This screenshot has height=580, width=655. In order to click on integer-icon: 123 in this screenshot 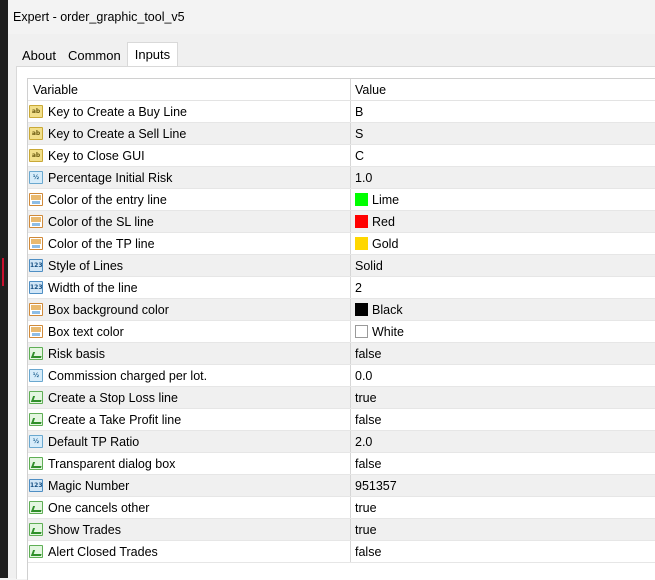, I will do `click(36, 485)`.